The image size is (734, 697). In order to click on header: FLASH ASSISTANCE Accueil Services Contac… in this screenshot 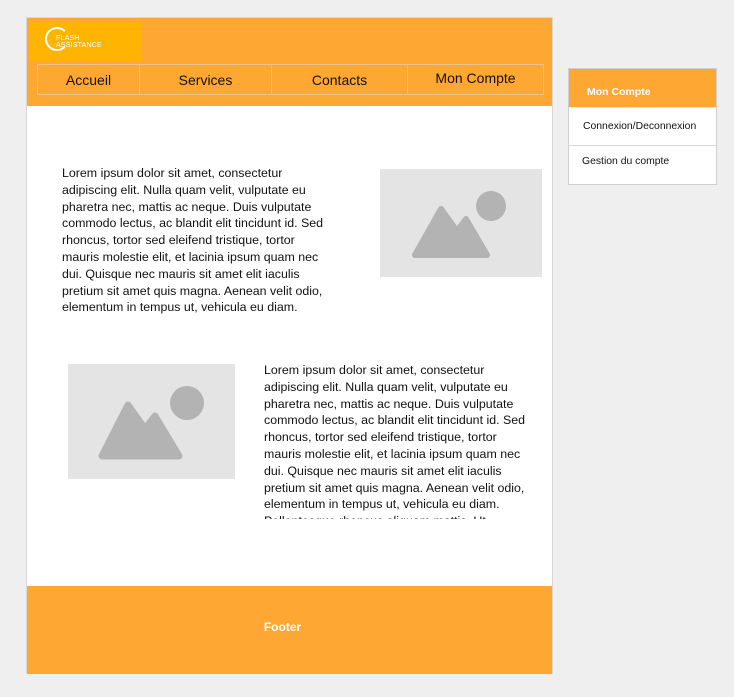, I will do `click(289, 62)`.